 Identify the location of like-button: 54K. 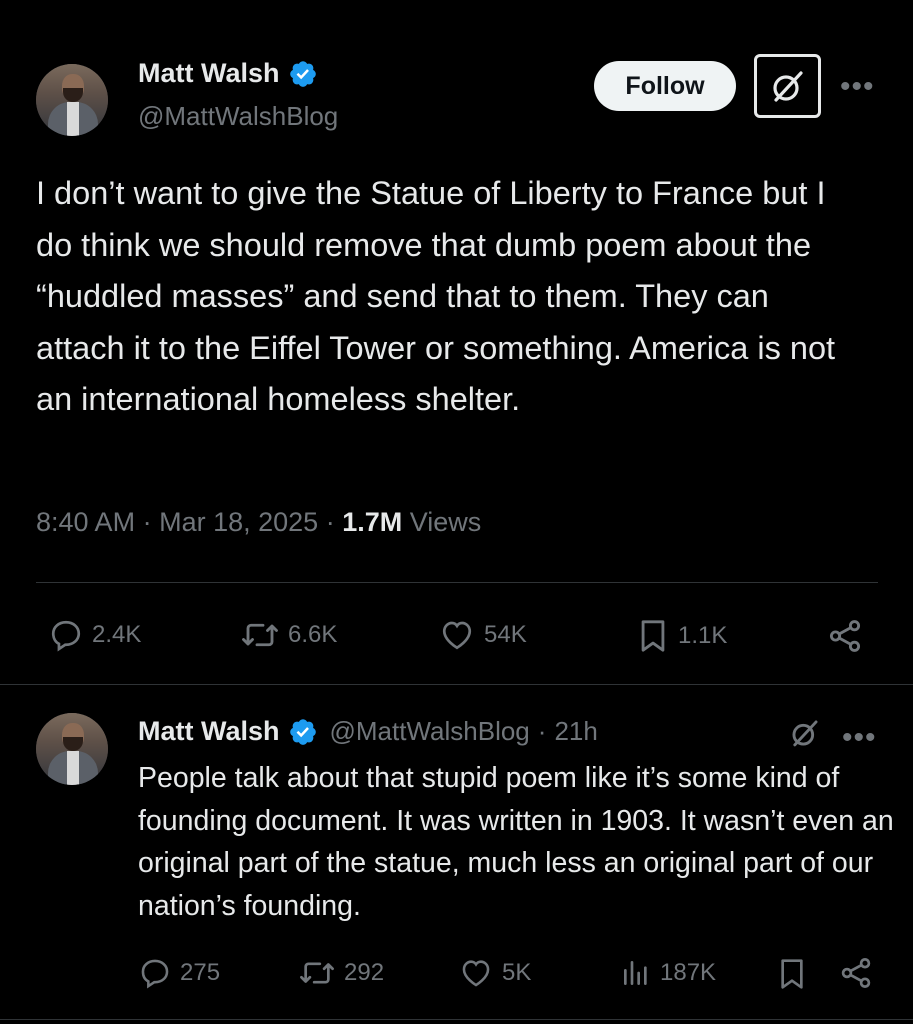
(482, 635).